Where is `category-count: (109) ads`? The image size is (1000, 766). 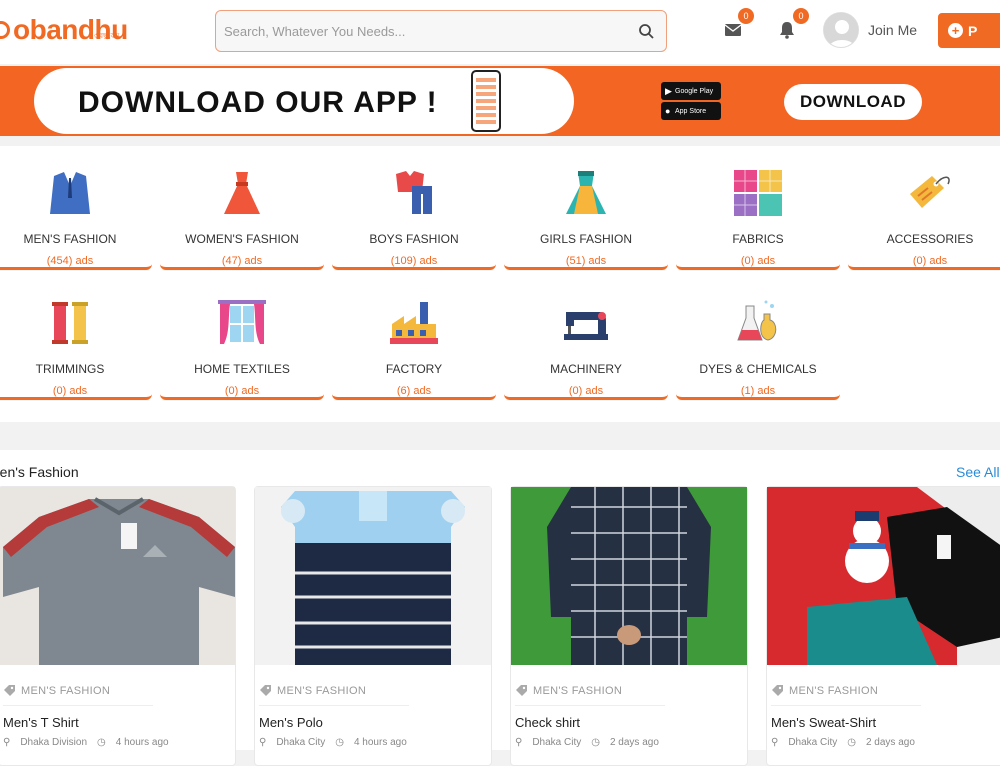
category-count: (109) ads is located at coordinates (414, 261).